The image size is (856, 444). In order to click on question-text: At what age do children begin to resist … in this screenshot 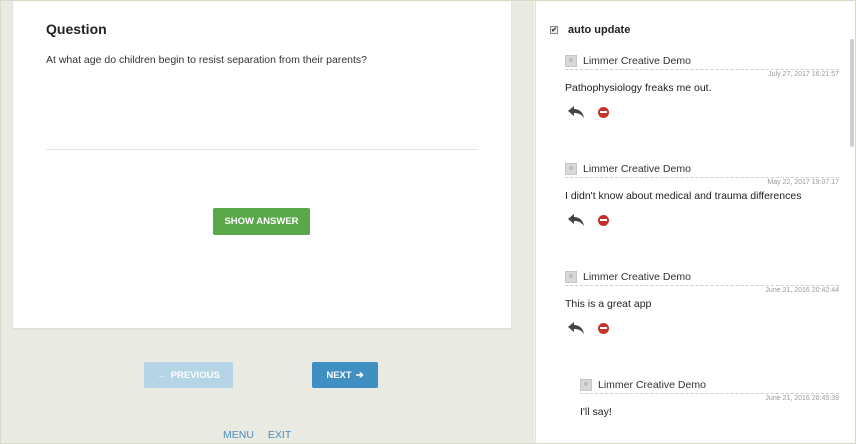, I will do `click(207, 60)`.